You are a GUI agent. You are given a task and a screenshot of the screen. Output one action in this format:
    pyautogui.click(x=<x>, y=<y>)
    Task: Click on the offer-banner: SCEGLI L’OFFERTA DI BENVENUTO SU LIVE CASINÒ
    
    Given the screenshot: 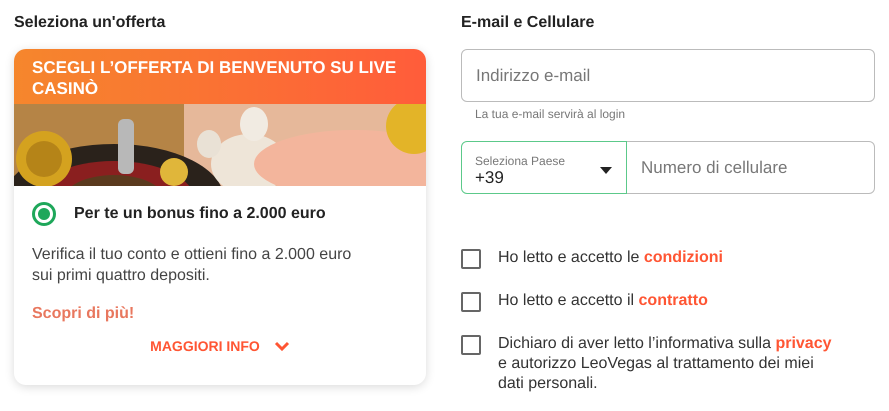 What is the action you would take?
    pyautogui.click(x=220, y=76)
    